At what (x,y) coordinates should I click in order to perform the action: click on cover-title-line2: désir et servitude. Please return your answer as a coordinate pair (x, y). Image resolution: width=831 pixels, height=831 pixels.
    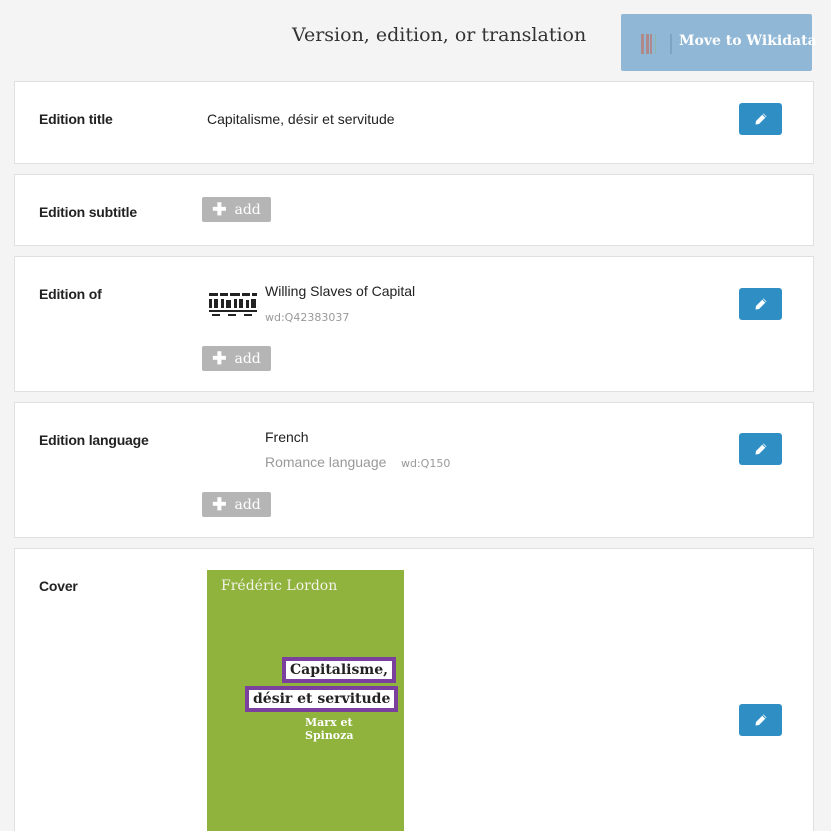
    Looking at the image, I should click on (322, 699).